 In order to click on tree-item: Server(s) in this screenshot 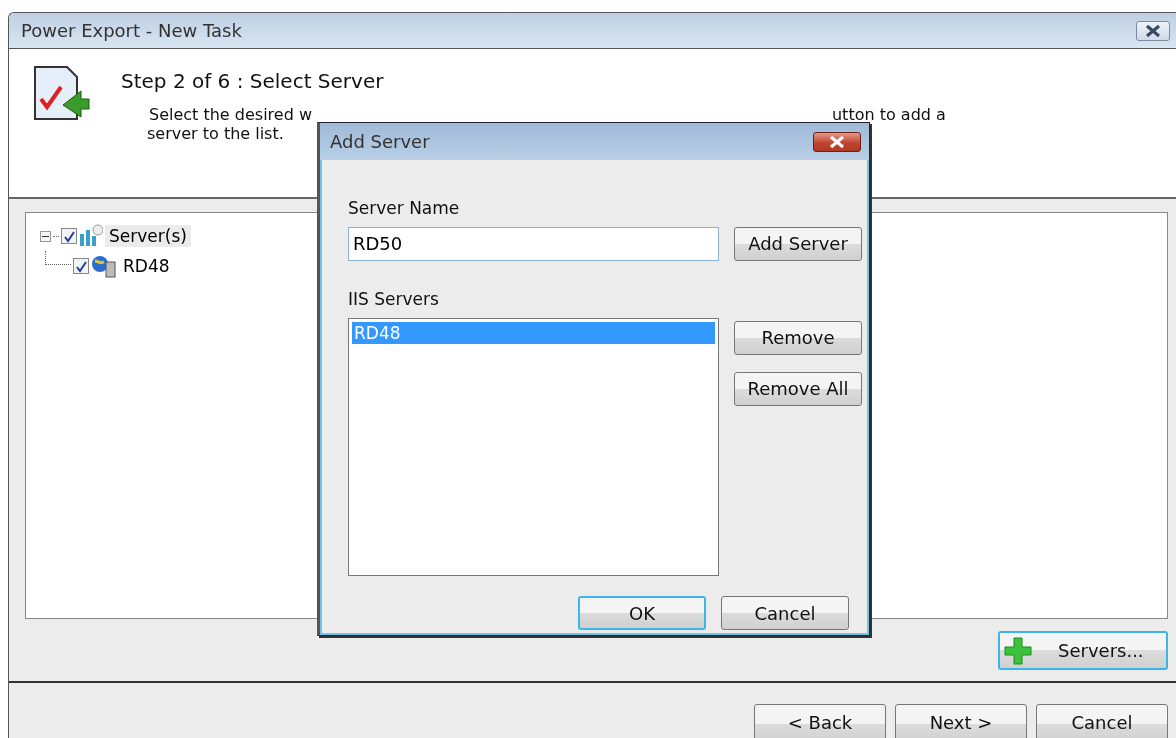, I will do `click(148, 236)`.